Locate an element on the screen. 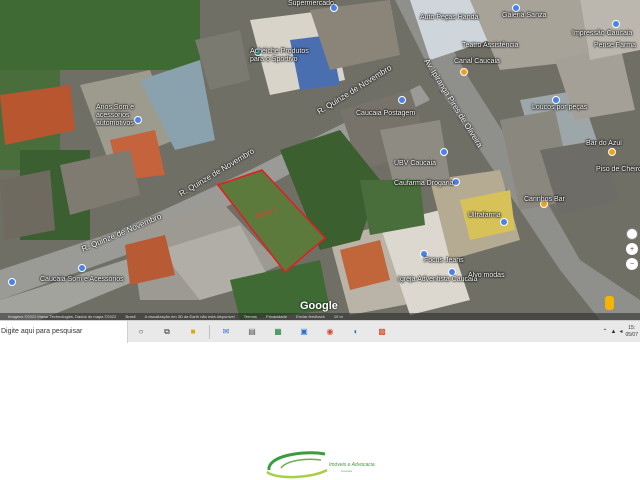  place-label-acheiche: Achéiche Produtos para o Sportivo is located at coordinates (279, 55).